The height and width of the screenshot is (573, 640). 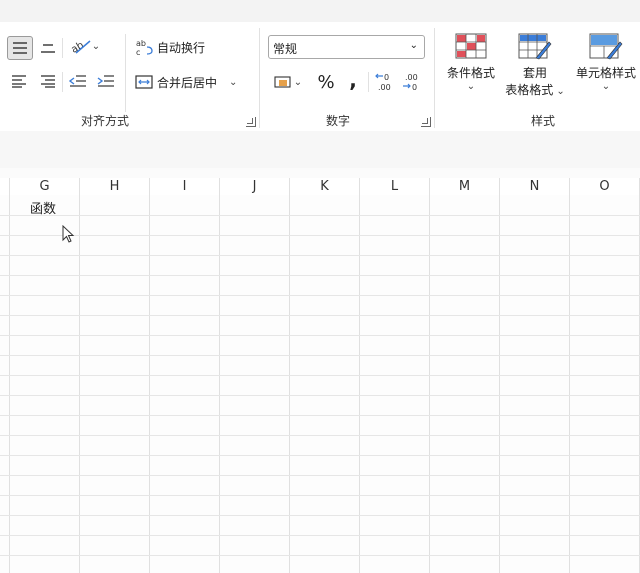 I want to click on styles-group-label: 样式, so click(x=542, y=121).